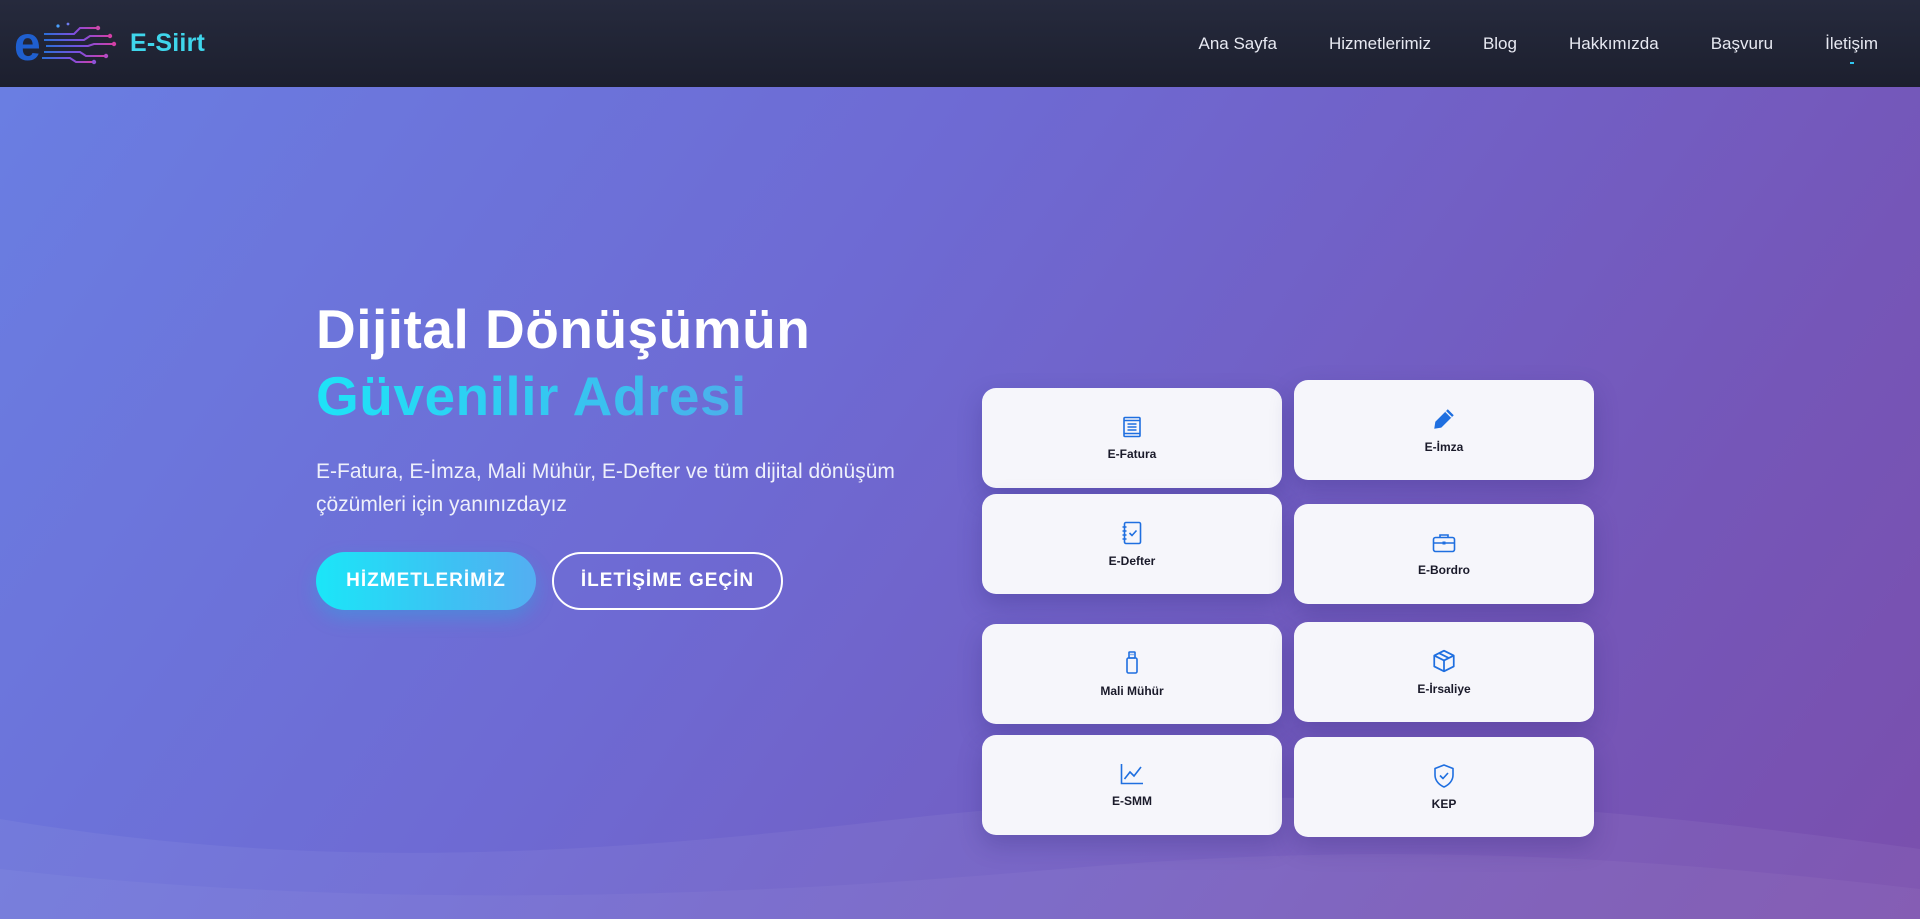 The image size is (1920, 919). I want to click on usb-stick-icon, so click(1132, 662).